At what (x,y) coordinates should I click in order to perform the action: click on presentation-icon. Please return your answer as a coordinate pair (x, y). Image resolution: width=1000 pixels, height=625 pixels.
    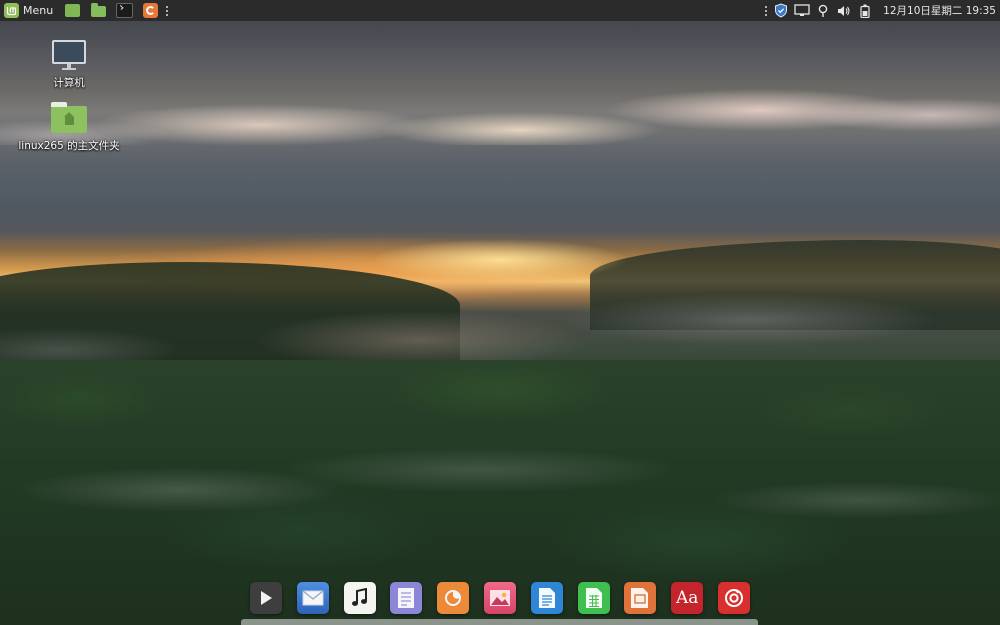
    Looking at the image, I should click on (640, 598).